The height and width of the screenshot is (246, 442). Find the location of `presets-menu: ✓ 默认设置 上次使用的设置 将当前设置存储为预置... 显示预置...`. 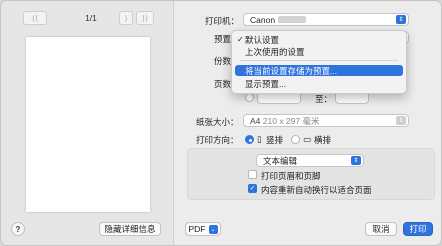

presets-menu: ✓ 默认设置 上次使用的设置 将当前设置存储为预置... 显示预置... is located at coordinates (319, 62).